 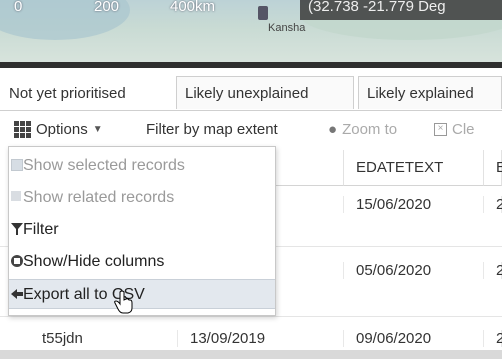 What do you see at coordinates (333, 129) in the screenshot?
I see `zoom-marker-icon: ●` at bounding box center [333, 129].